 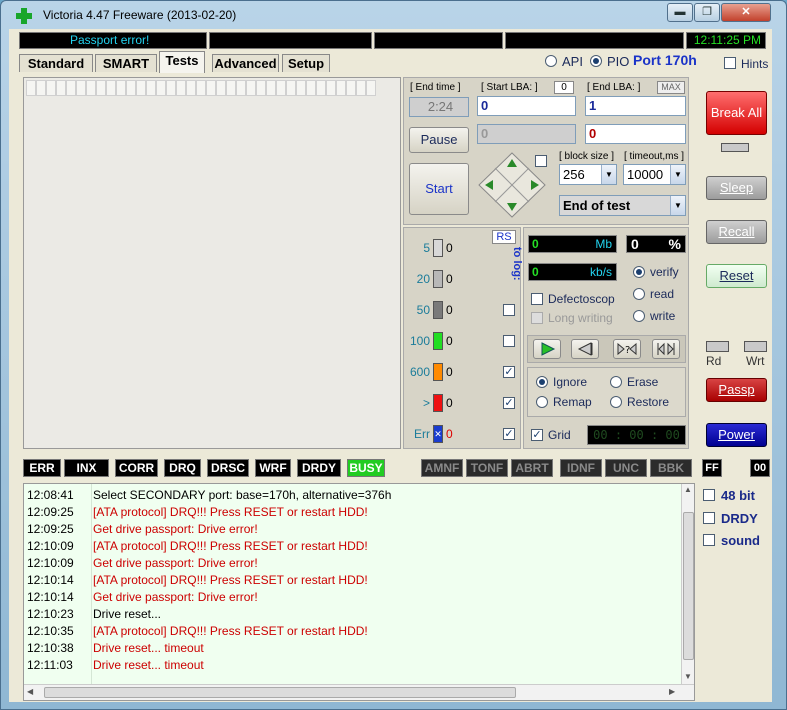 I want to click on remap-radio, so click(x=542, y=402).